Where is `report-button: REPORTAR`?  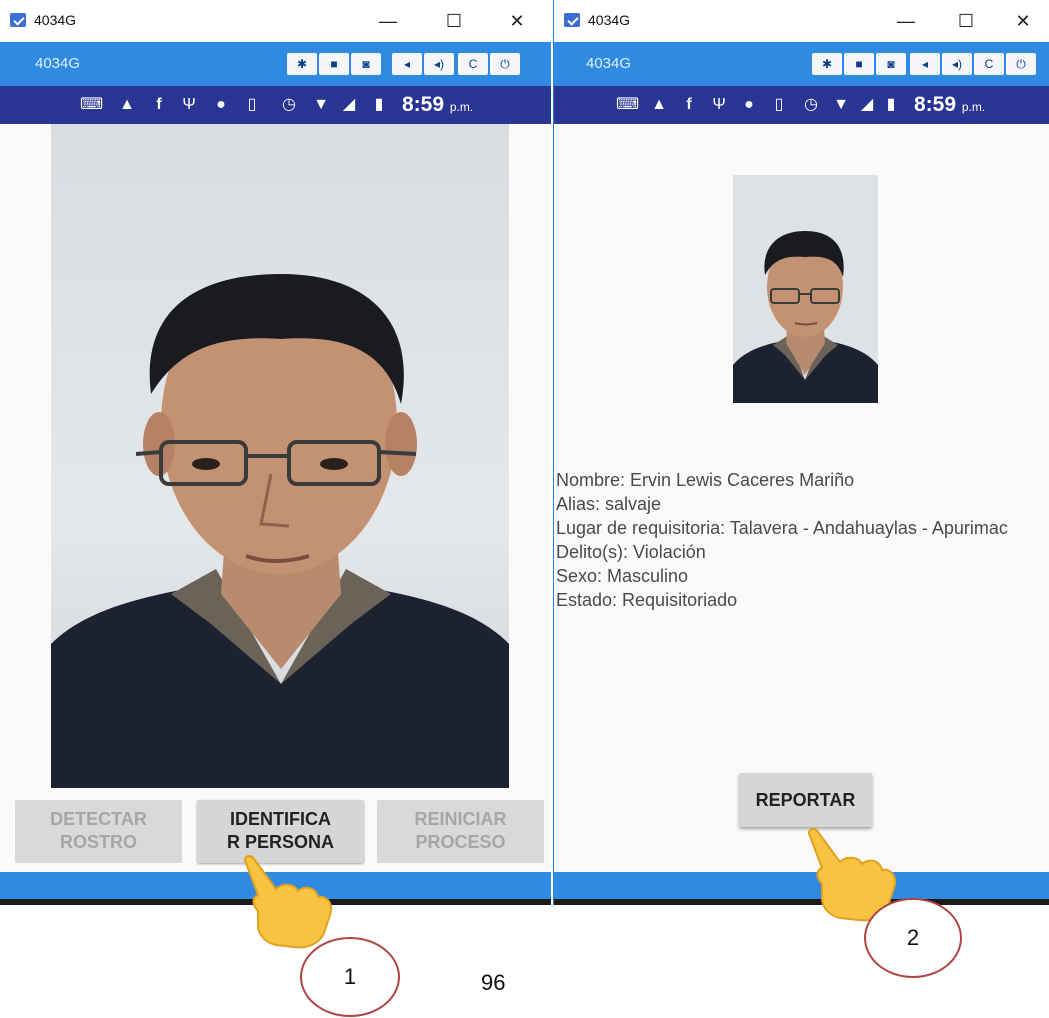 report-button: REPORTAR is located at coordinates (805, 800).